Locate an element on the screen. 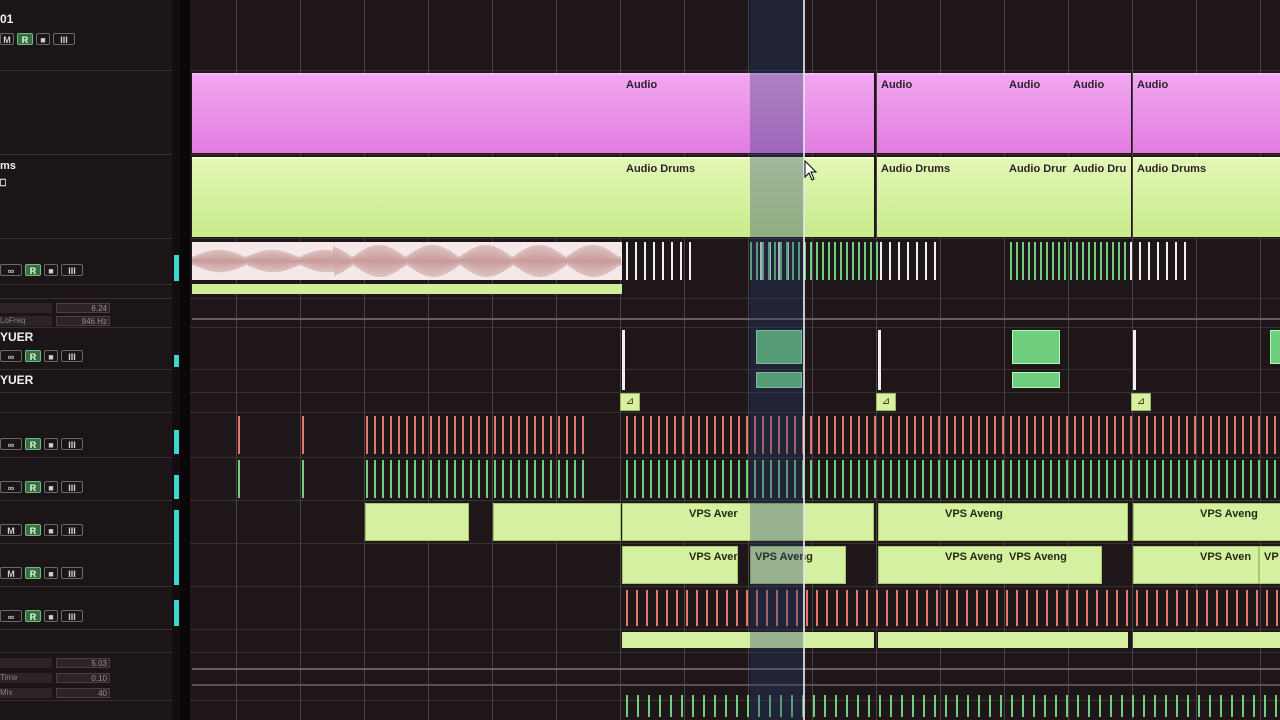 This screenshot has height=720, width=1280. audio-drums-clip: Audio Drur is located at coordinates (1037, 197).